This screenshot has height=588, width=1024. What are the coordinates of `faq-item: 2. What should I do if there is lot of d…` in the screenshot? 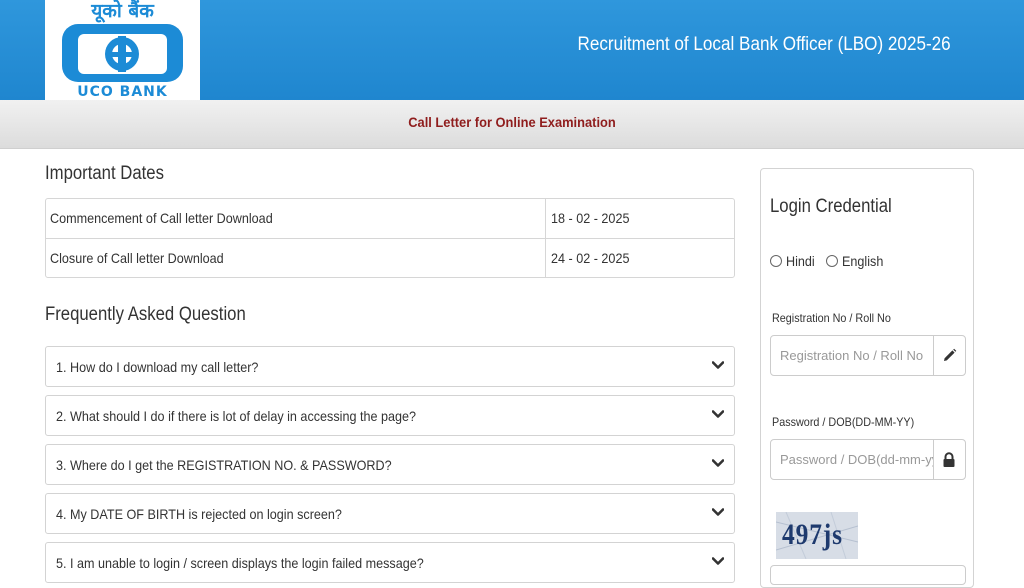 It's located at (390, 415).